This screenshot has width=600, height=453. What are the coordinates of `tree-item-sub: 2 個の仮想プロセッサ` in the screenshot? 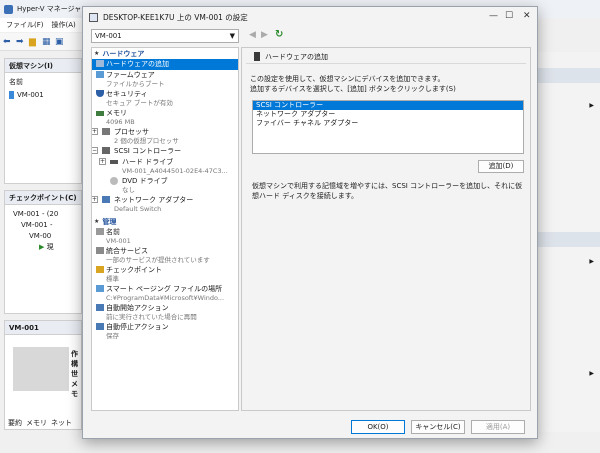 It's located at (146, 141).